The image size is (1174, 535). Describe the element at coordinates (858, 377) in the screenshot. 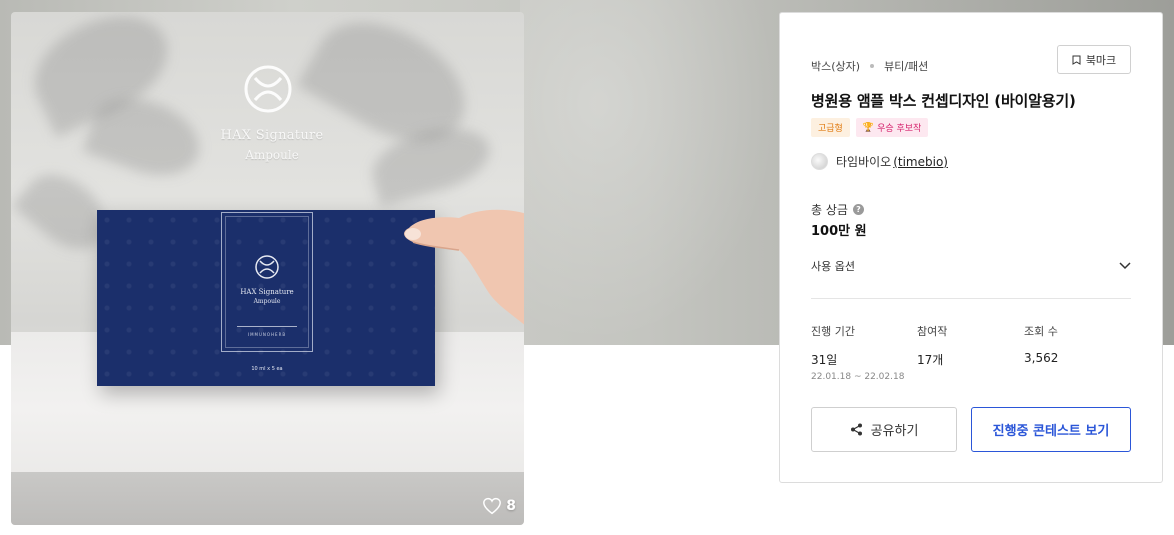

I see `period-range: 22.01.18 ~ 22.02.18` at that location.